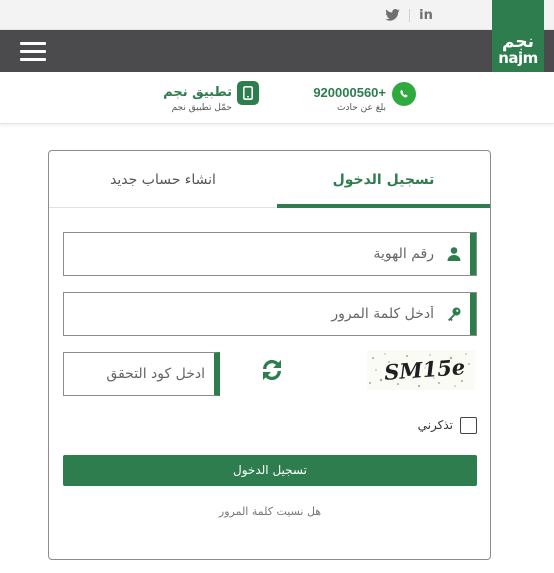  What do you see at coordinates (426, 15) in the screenshot?
I see `linkedin-icon: in` at bounding box center [426, 15].